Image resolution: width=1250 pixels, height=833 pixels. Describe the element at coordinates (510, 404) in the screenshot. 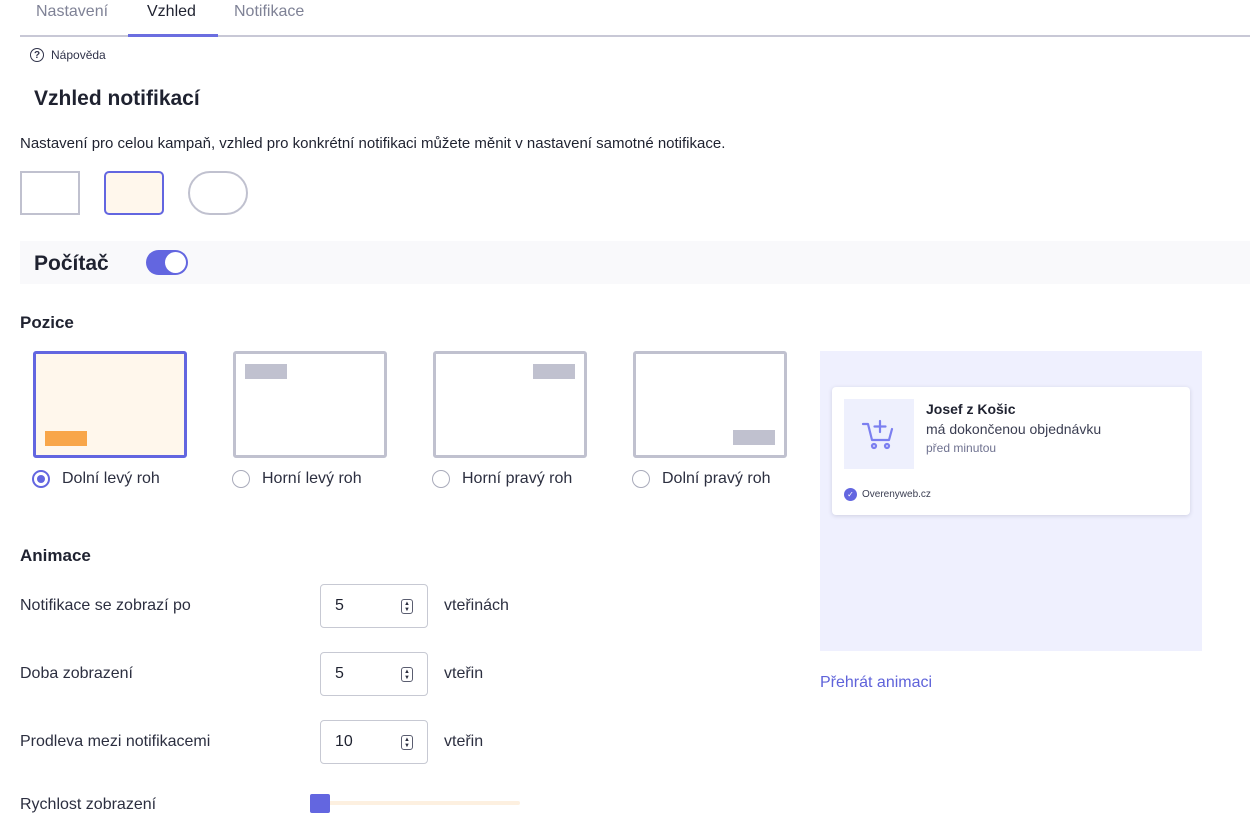

I see `position-top-right-box` at that location.